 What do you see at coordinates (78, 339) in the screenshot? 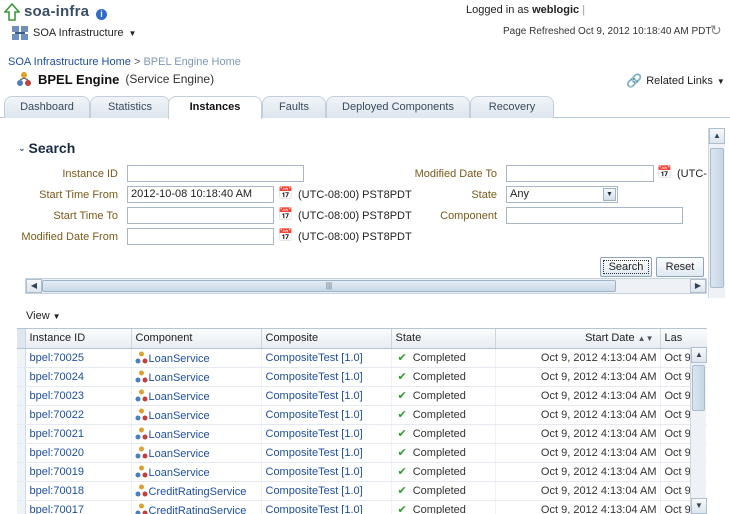
I see `col-header-instance-id: Instance ID` at bounding box center [78, 339].